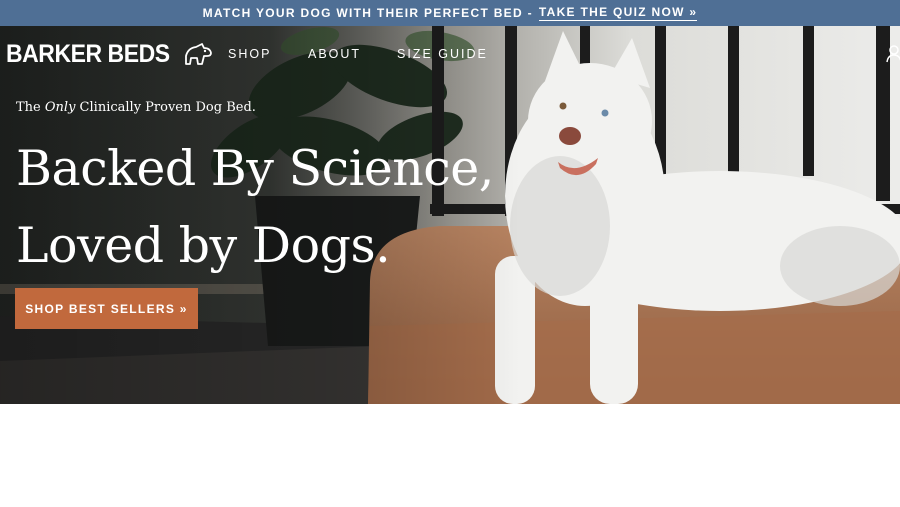  I want to click on headline-line-2: Loved by Dogs., so click(203, 245).